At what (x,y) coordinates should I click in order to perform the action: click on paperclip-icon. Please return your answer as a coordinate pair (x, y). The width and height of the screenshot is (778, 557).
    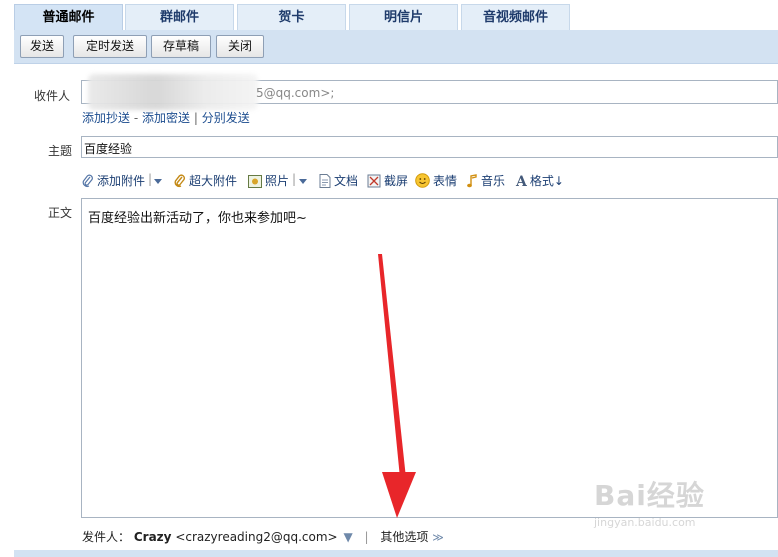
    Looking at the image, I should click on (87, 180).